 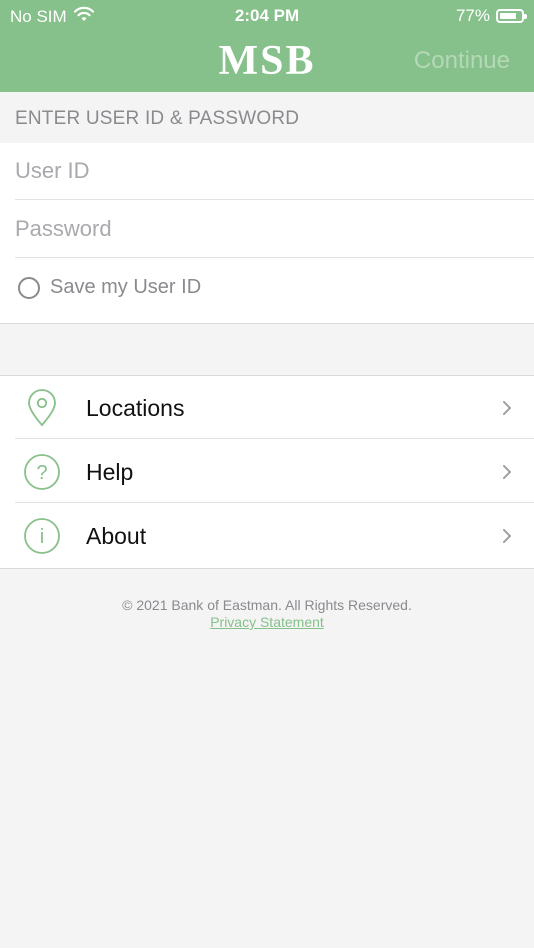 I want to click on battery-percent: 77%, so click(x=472, y=15).